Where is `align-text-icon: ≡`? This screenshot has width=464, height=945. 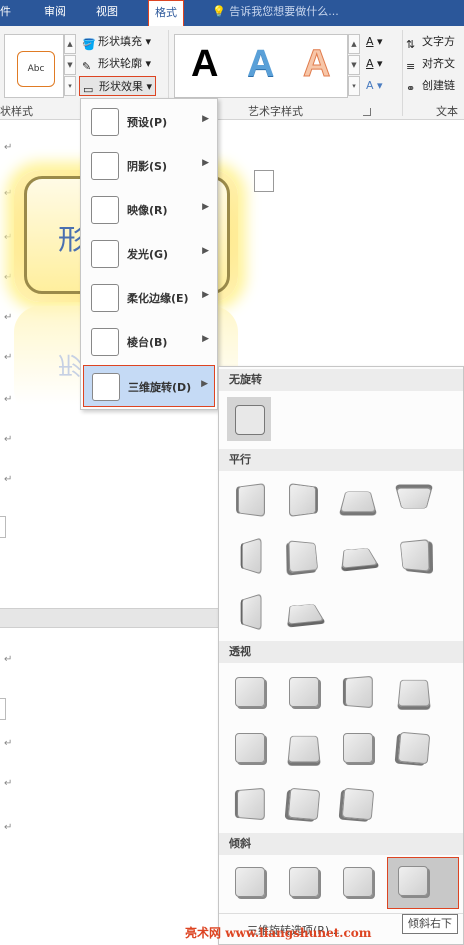 align-text-icon: ≡ is located at coordinates (411, 66).